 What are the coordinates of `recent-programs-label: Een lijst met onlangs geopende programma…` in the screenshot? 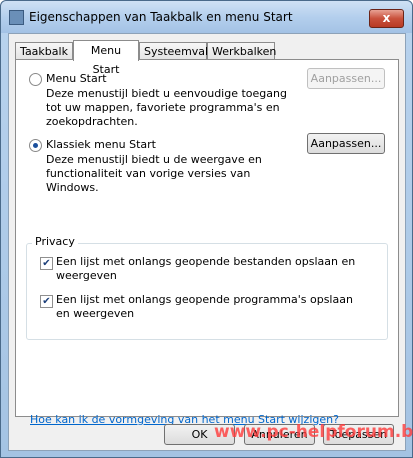 It's located at (206, 307).